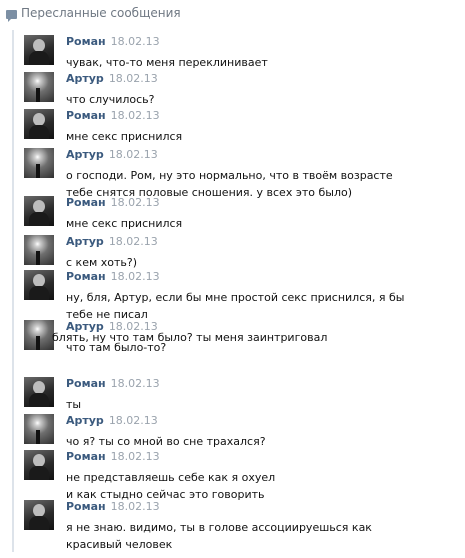 The height and width of the screenshot is (558, 465). I want to click on message-bubble-icon, so click(11, 15).